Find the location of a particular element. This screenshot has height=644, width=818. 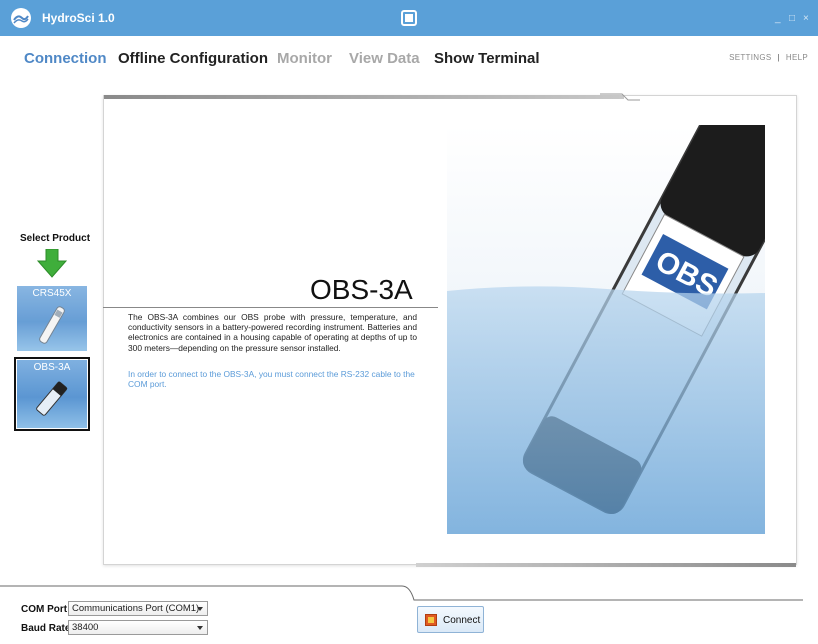

help-link: HELP is located at coordinates (797, 57).